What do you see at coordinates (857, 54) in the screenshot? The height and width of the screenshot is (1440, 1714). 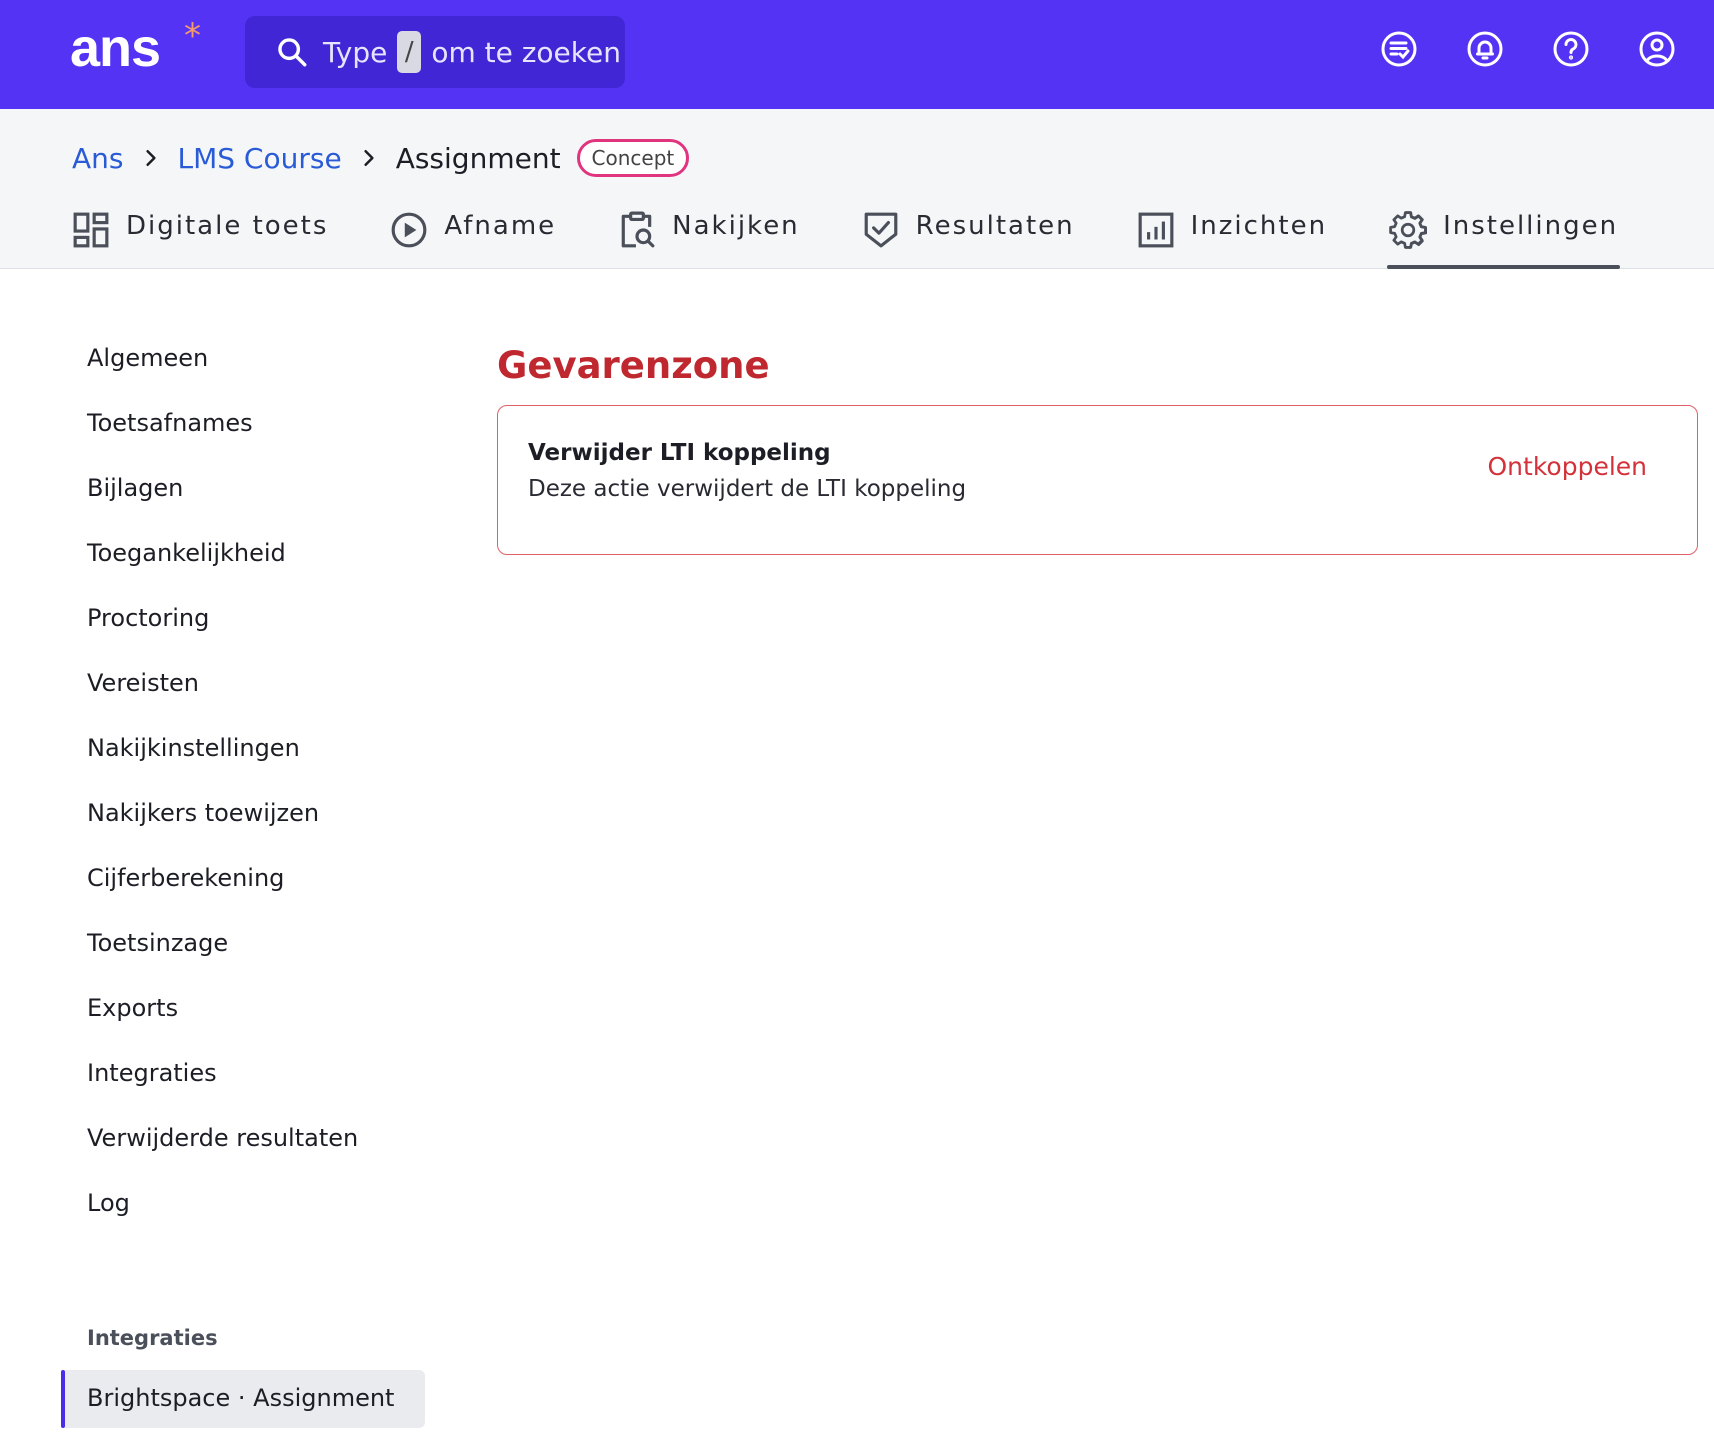 I see `top-bar: ans * Type / om te zoeken` at bounding box center [857, 54].